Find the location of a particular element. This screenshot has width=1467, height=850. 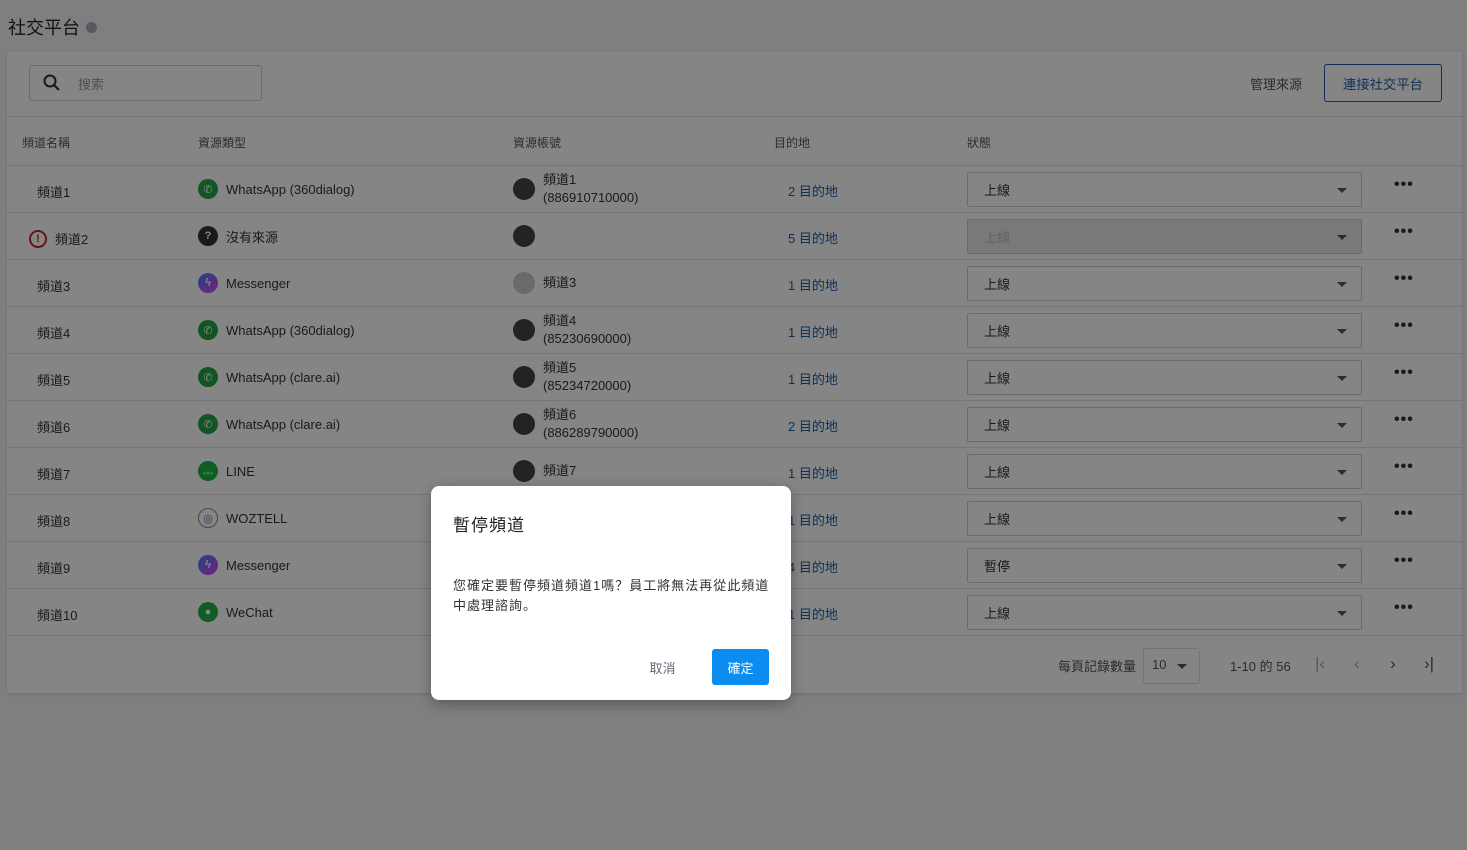

pause-channel-dialog: 暫停頻道 您確定要暫停頻道頻道1嗎？員工將無法再從此頻道中處理諮詢。 取消 確定 is located at coordinates (611, 593).